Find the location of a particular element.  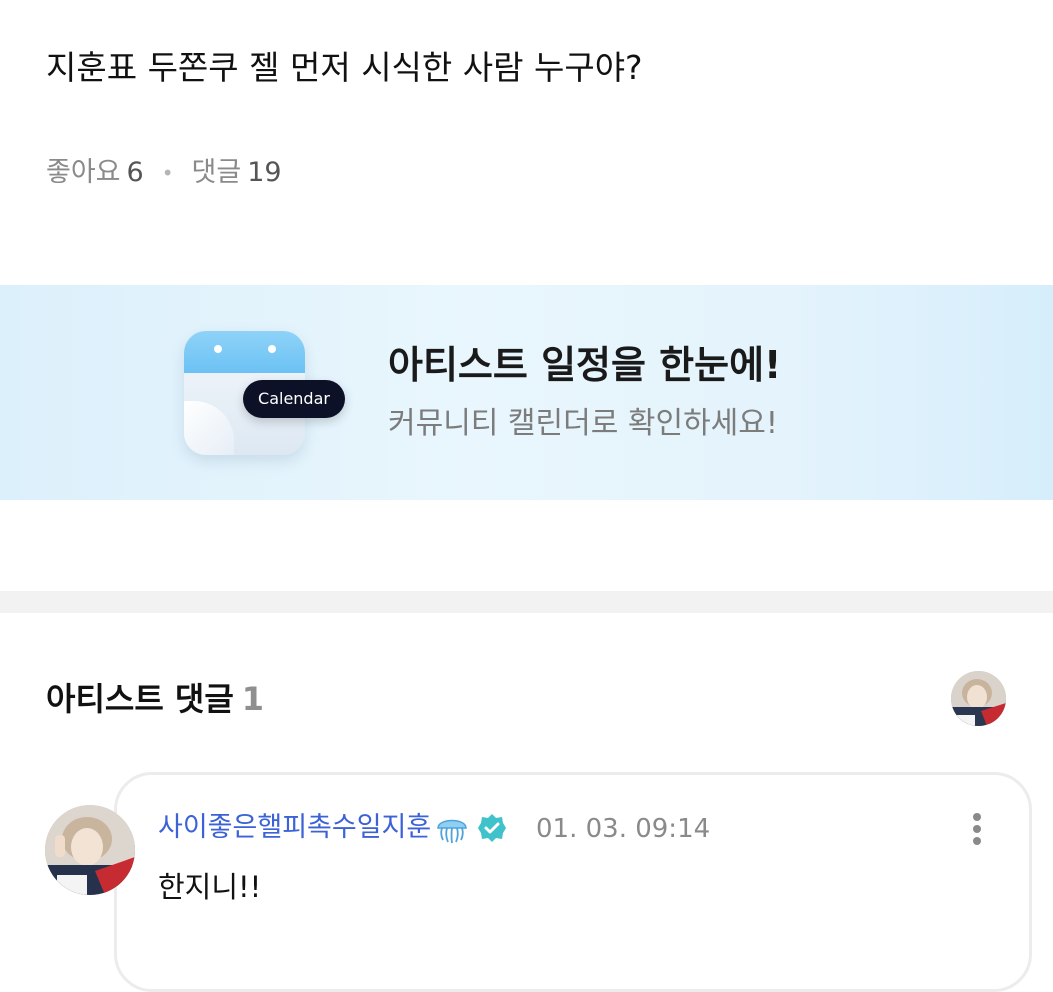

likes-count: 6 is located at coordinates (135, 172).